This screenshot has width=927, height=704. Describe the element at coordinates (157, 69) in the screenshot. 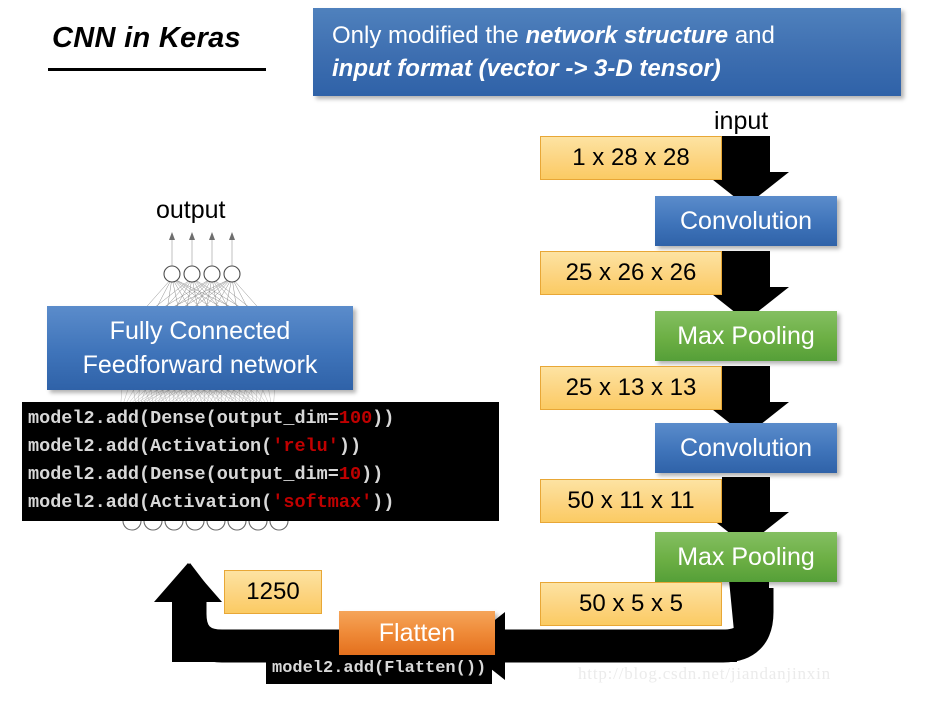

I see `title-underline` at that location.